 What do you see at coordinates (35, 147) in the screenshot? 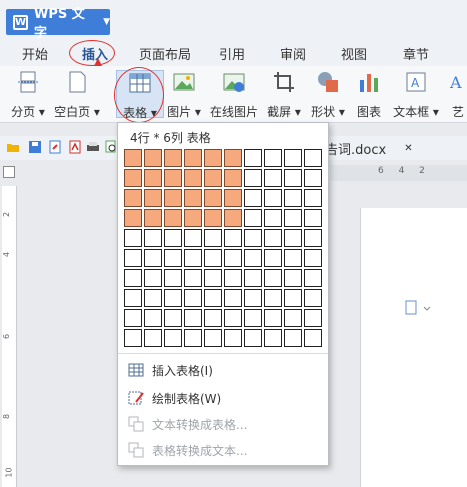
I see `save-icon` at bounding box center [35, 147].